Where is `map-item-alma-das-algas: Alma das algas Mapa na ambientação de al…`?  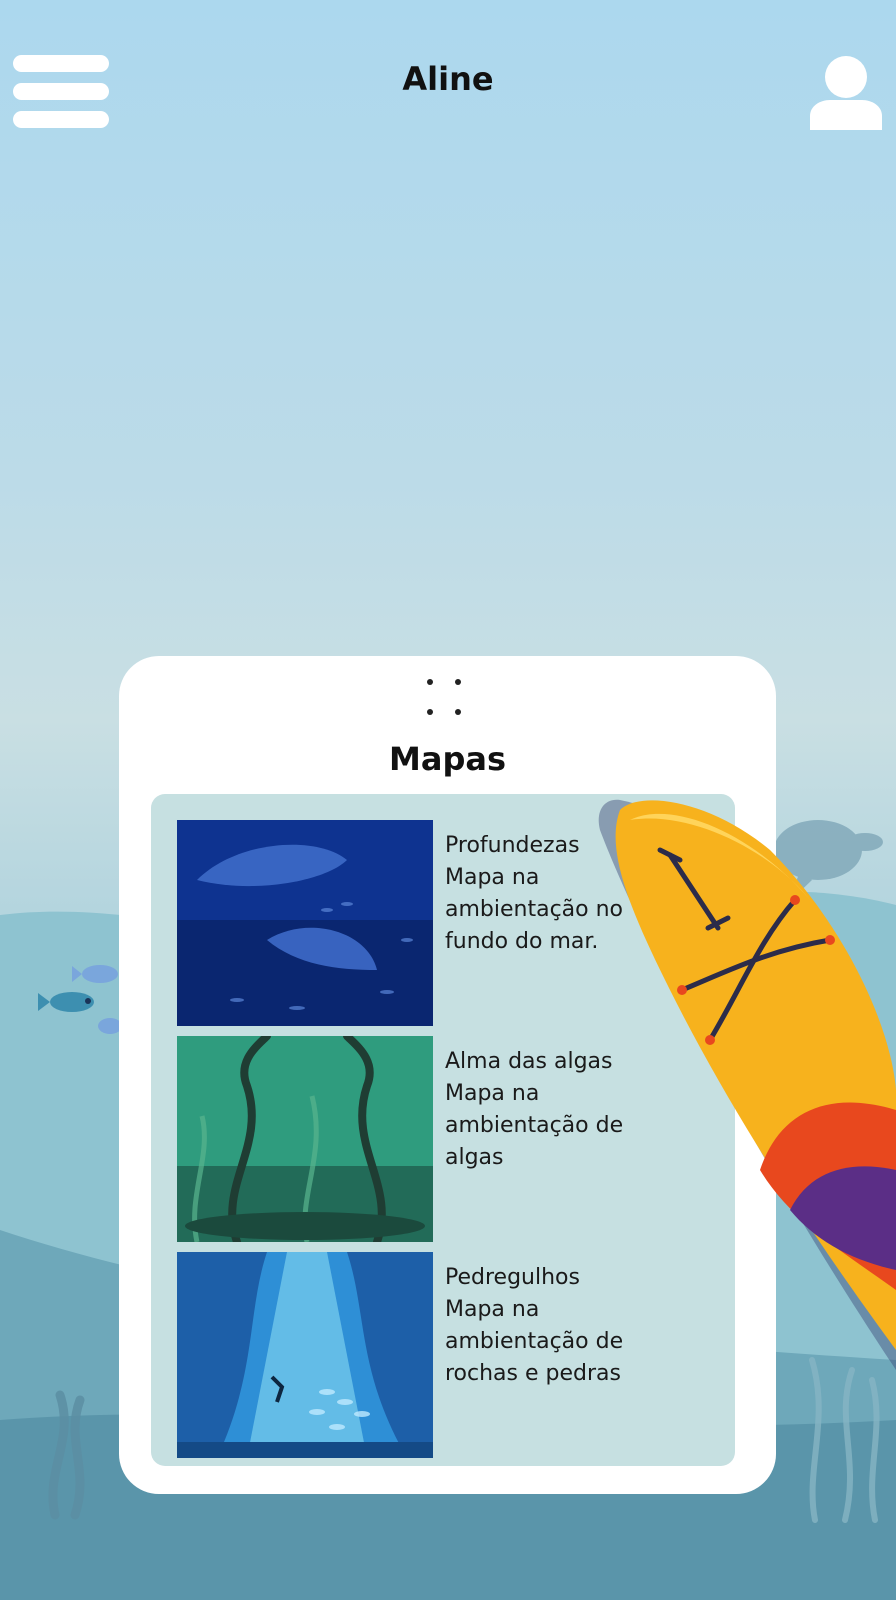 map-item-alma-das-algas: Alma das algas Mapa na ambientação de al… is located at coordinates (447, 1139).